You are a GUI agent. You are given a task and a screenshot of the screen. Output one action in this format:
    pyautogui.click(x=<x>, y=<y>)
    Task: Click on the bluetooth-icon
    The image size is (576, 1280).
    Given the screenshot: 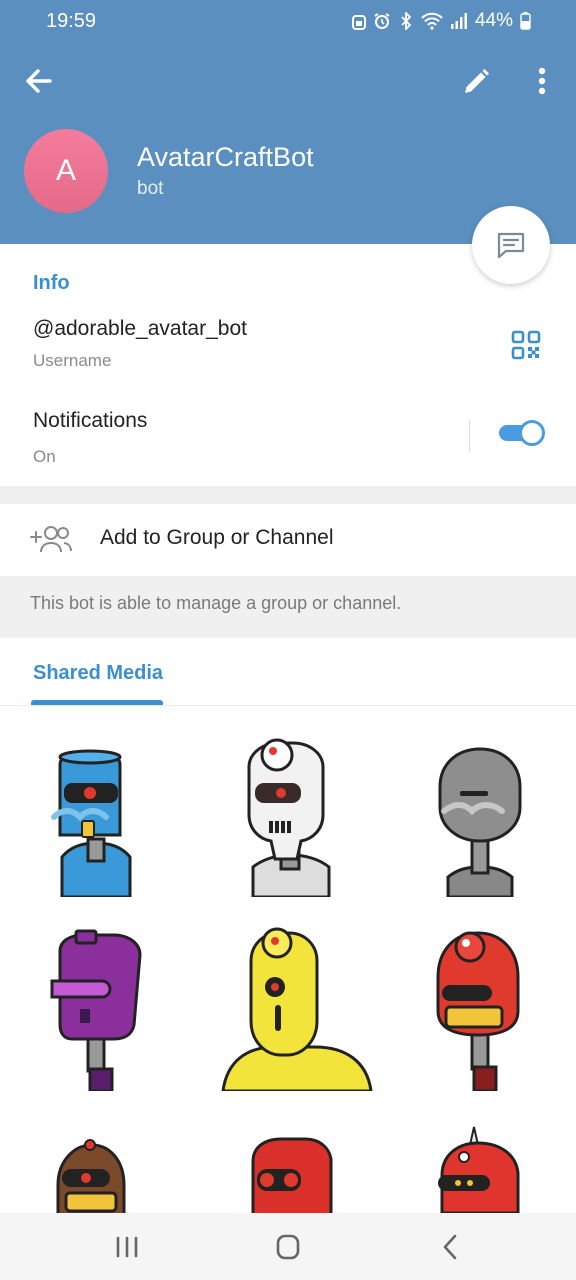 What is the action you would take?
    pyautogui.click(x=406, y=21)
    